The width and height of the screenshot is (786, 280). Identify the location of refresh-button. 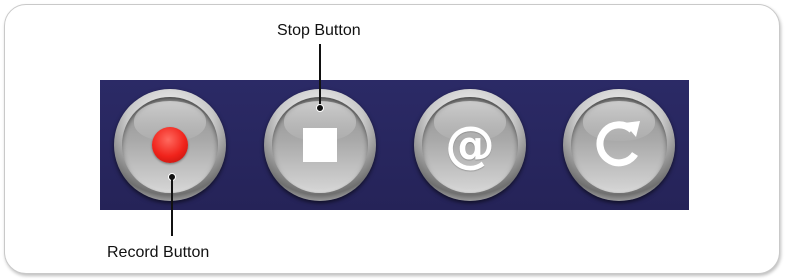
(619, 145).